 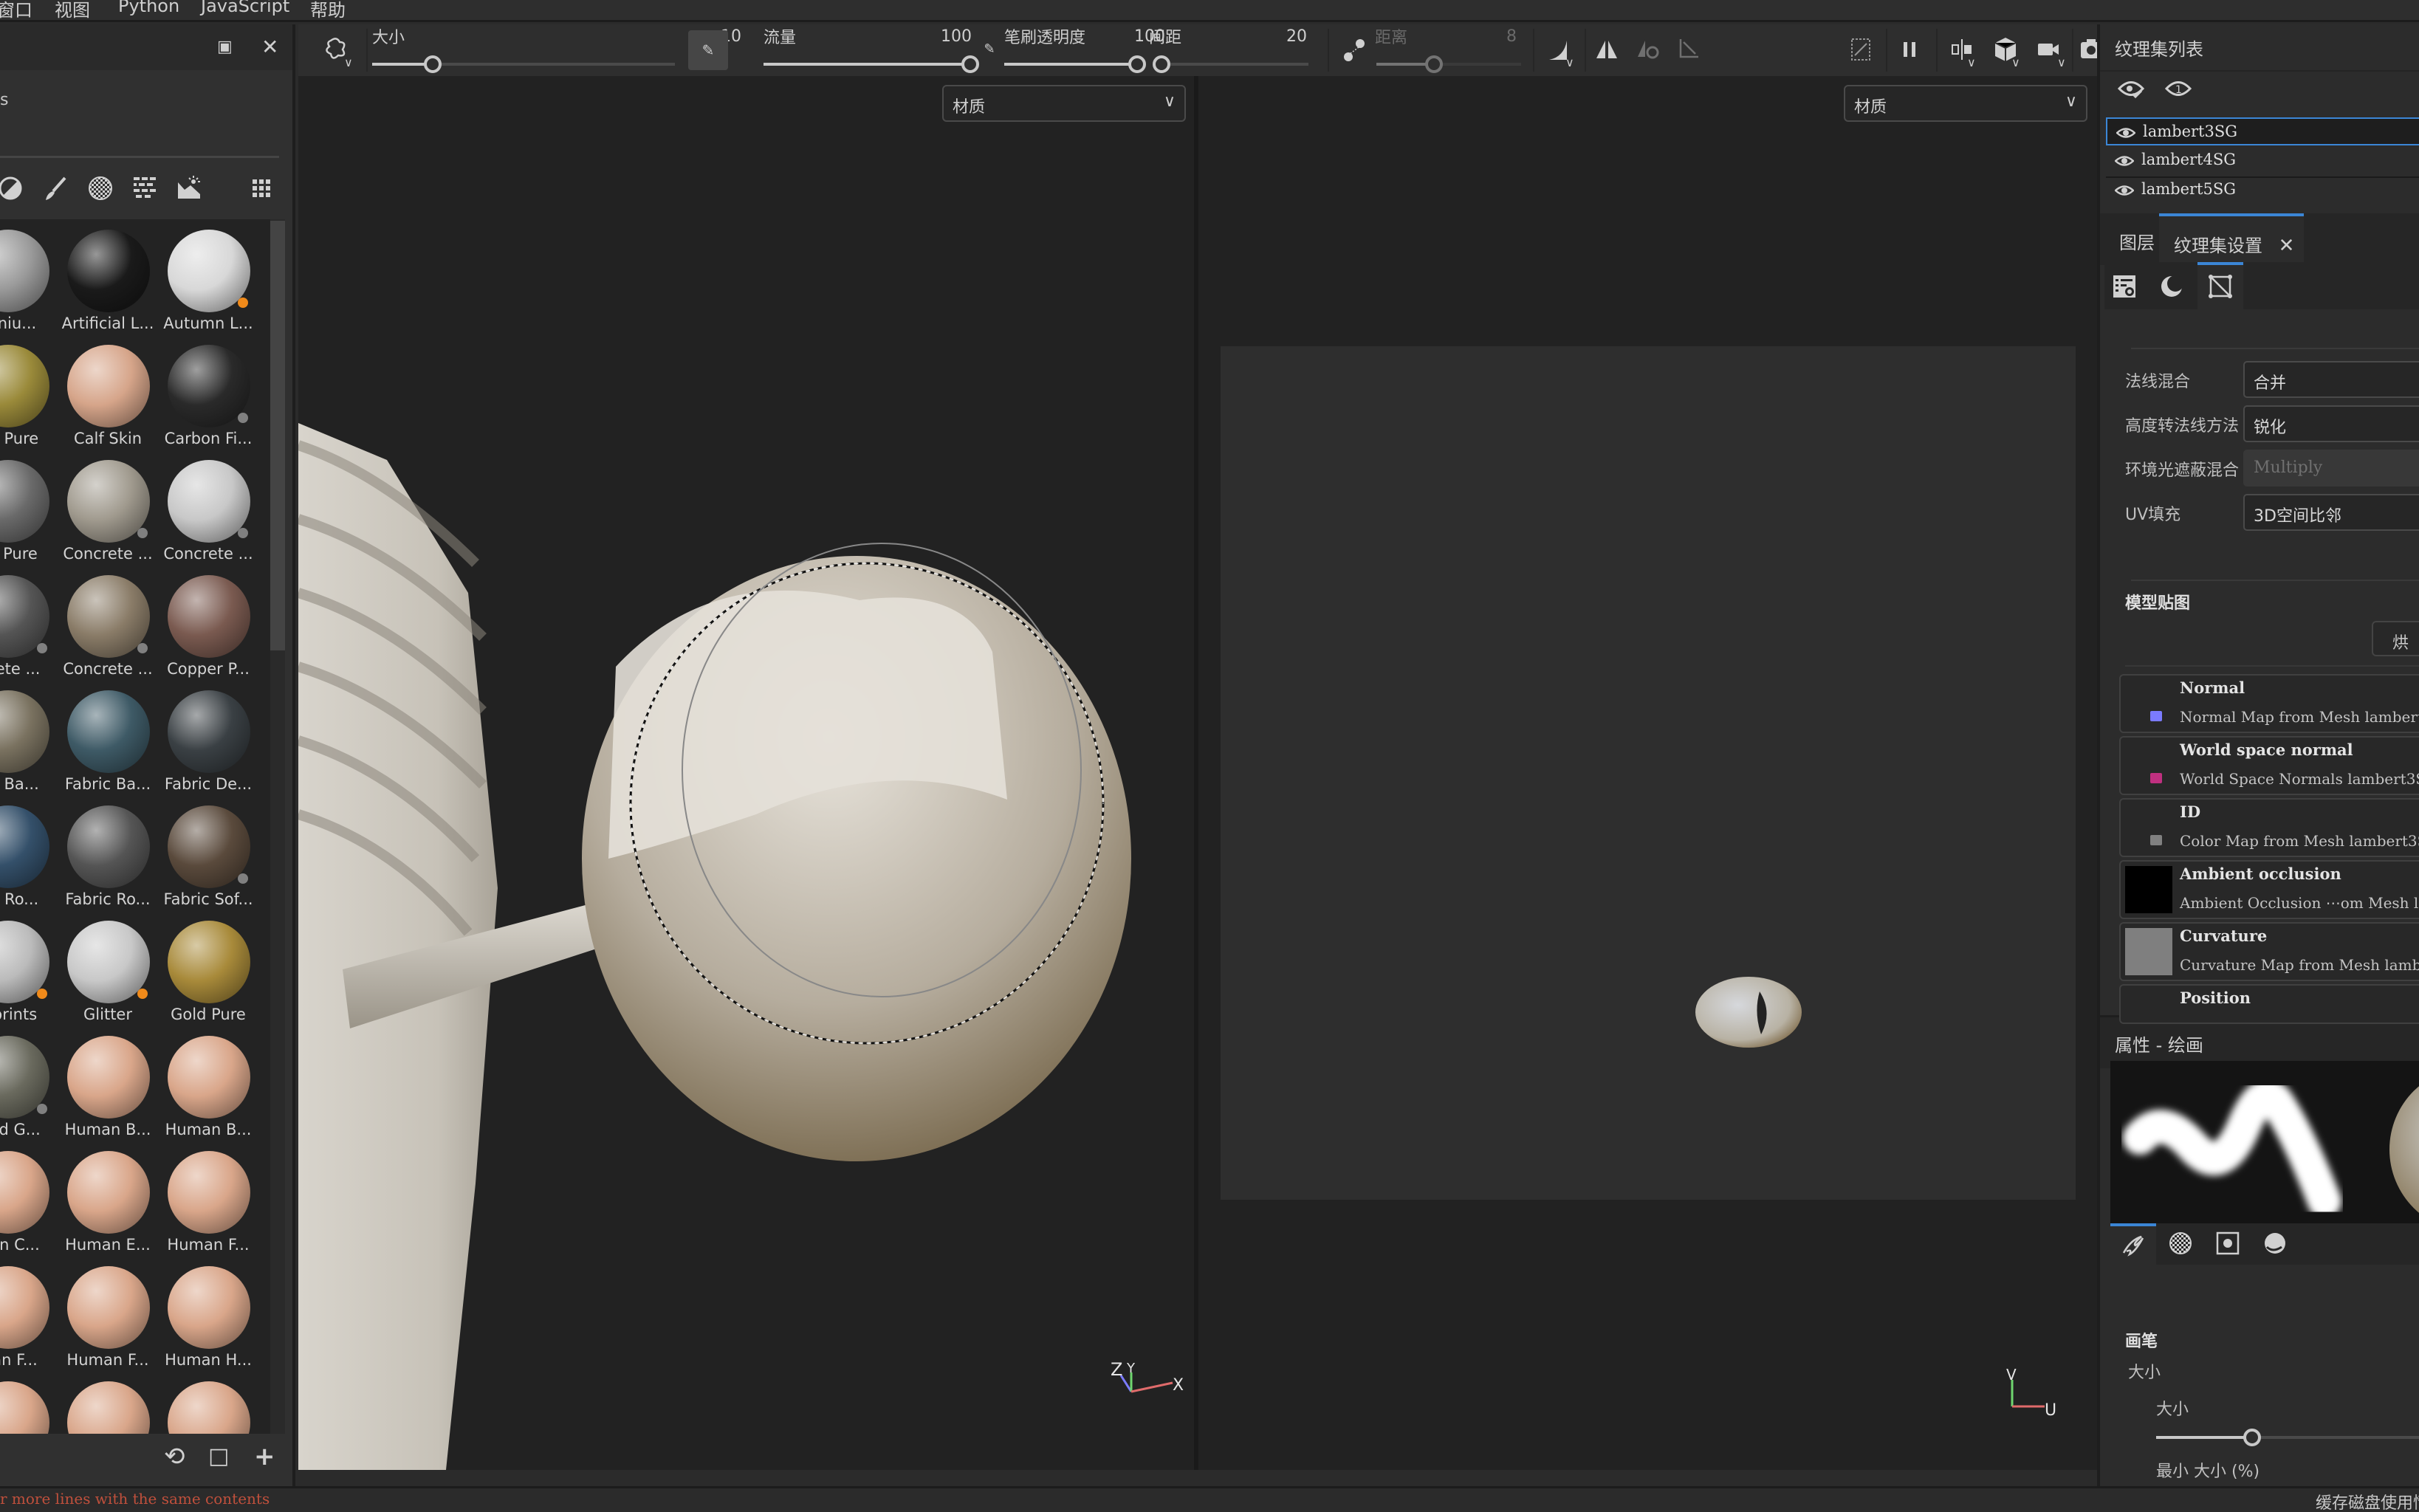 I want to click on pause-icon, so click(x=1909, y=49).